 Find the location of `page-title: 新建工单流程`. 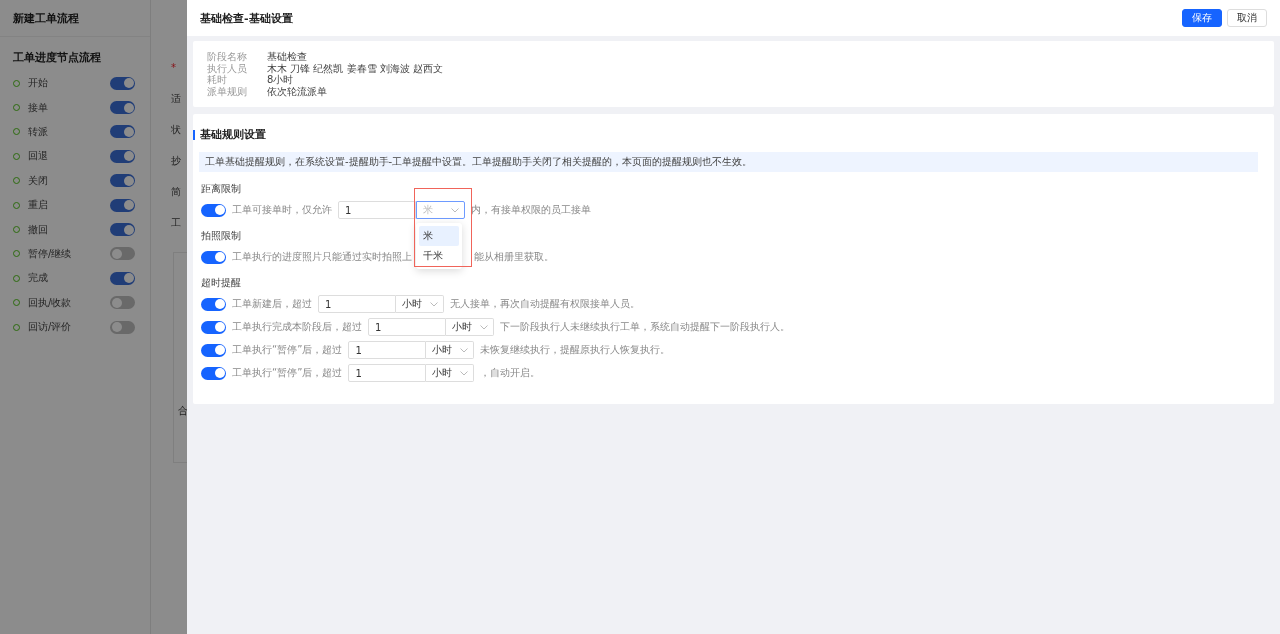

page-title: 新建工单流程 is located at coordinates (46, 18).